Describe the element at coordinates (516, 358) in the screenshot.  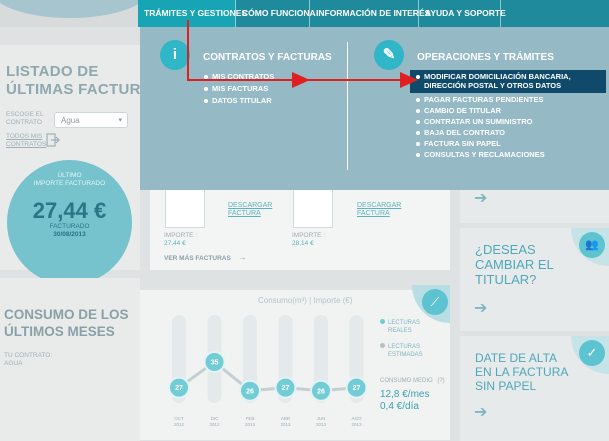
I see `title-line: Date de alta` at that location.